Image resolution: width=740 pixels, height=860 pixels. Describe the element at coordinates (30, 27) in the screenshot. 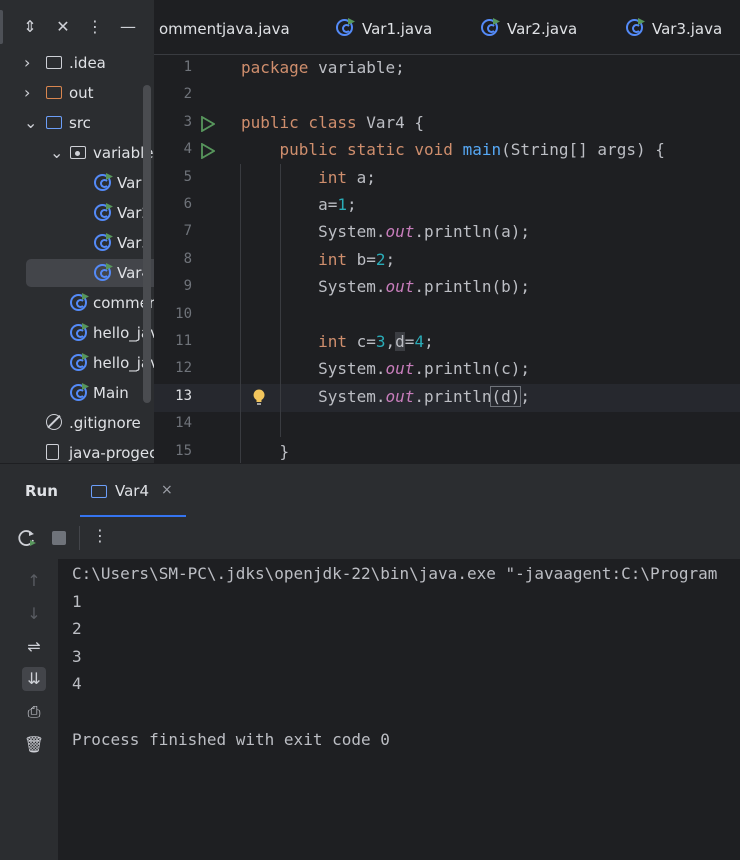

I see `expand-all-icon: ⇕` at that location.